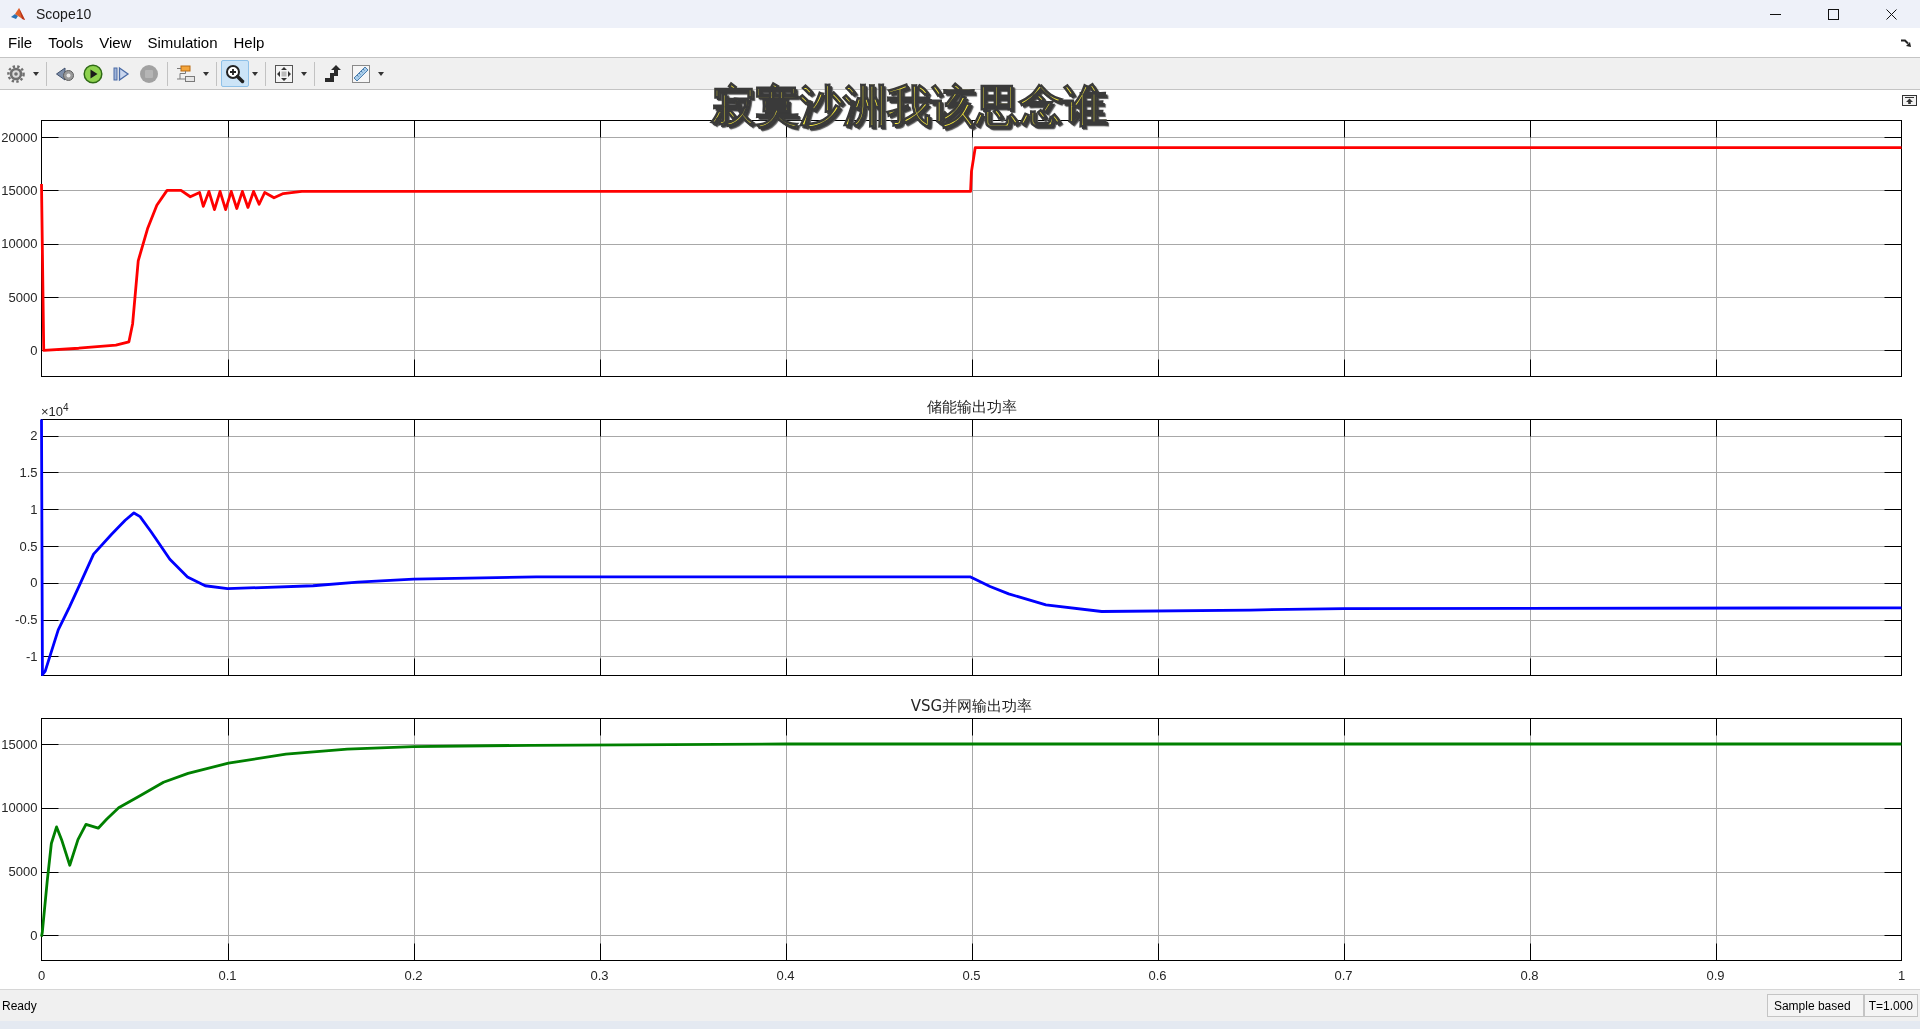  Describe the element at coordinates (333, 73) in the screenshot. I see `stairs-arrow-icon` at that location.